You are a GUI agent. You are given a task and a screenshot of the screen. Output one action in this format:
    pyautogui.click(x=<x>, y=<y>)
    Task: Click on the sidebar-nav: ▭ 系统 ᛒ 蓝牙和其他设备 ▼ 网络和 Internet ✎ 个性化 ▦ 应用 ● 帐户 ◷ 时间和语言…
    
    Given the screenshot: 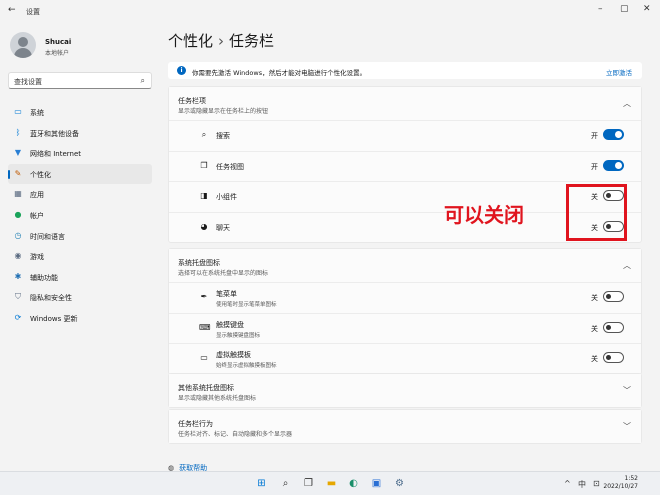 What is the action you would take?
    pyautogui.click(x=80, y=215)
    